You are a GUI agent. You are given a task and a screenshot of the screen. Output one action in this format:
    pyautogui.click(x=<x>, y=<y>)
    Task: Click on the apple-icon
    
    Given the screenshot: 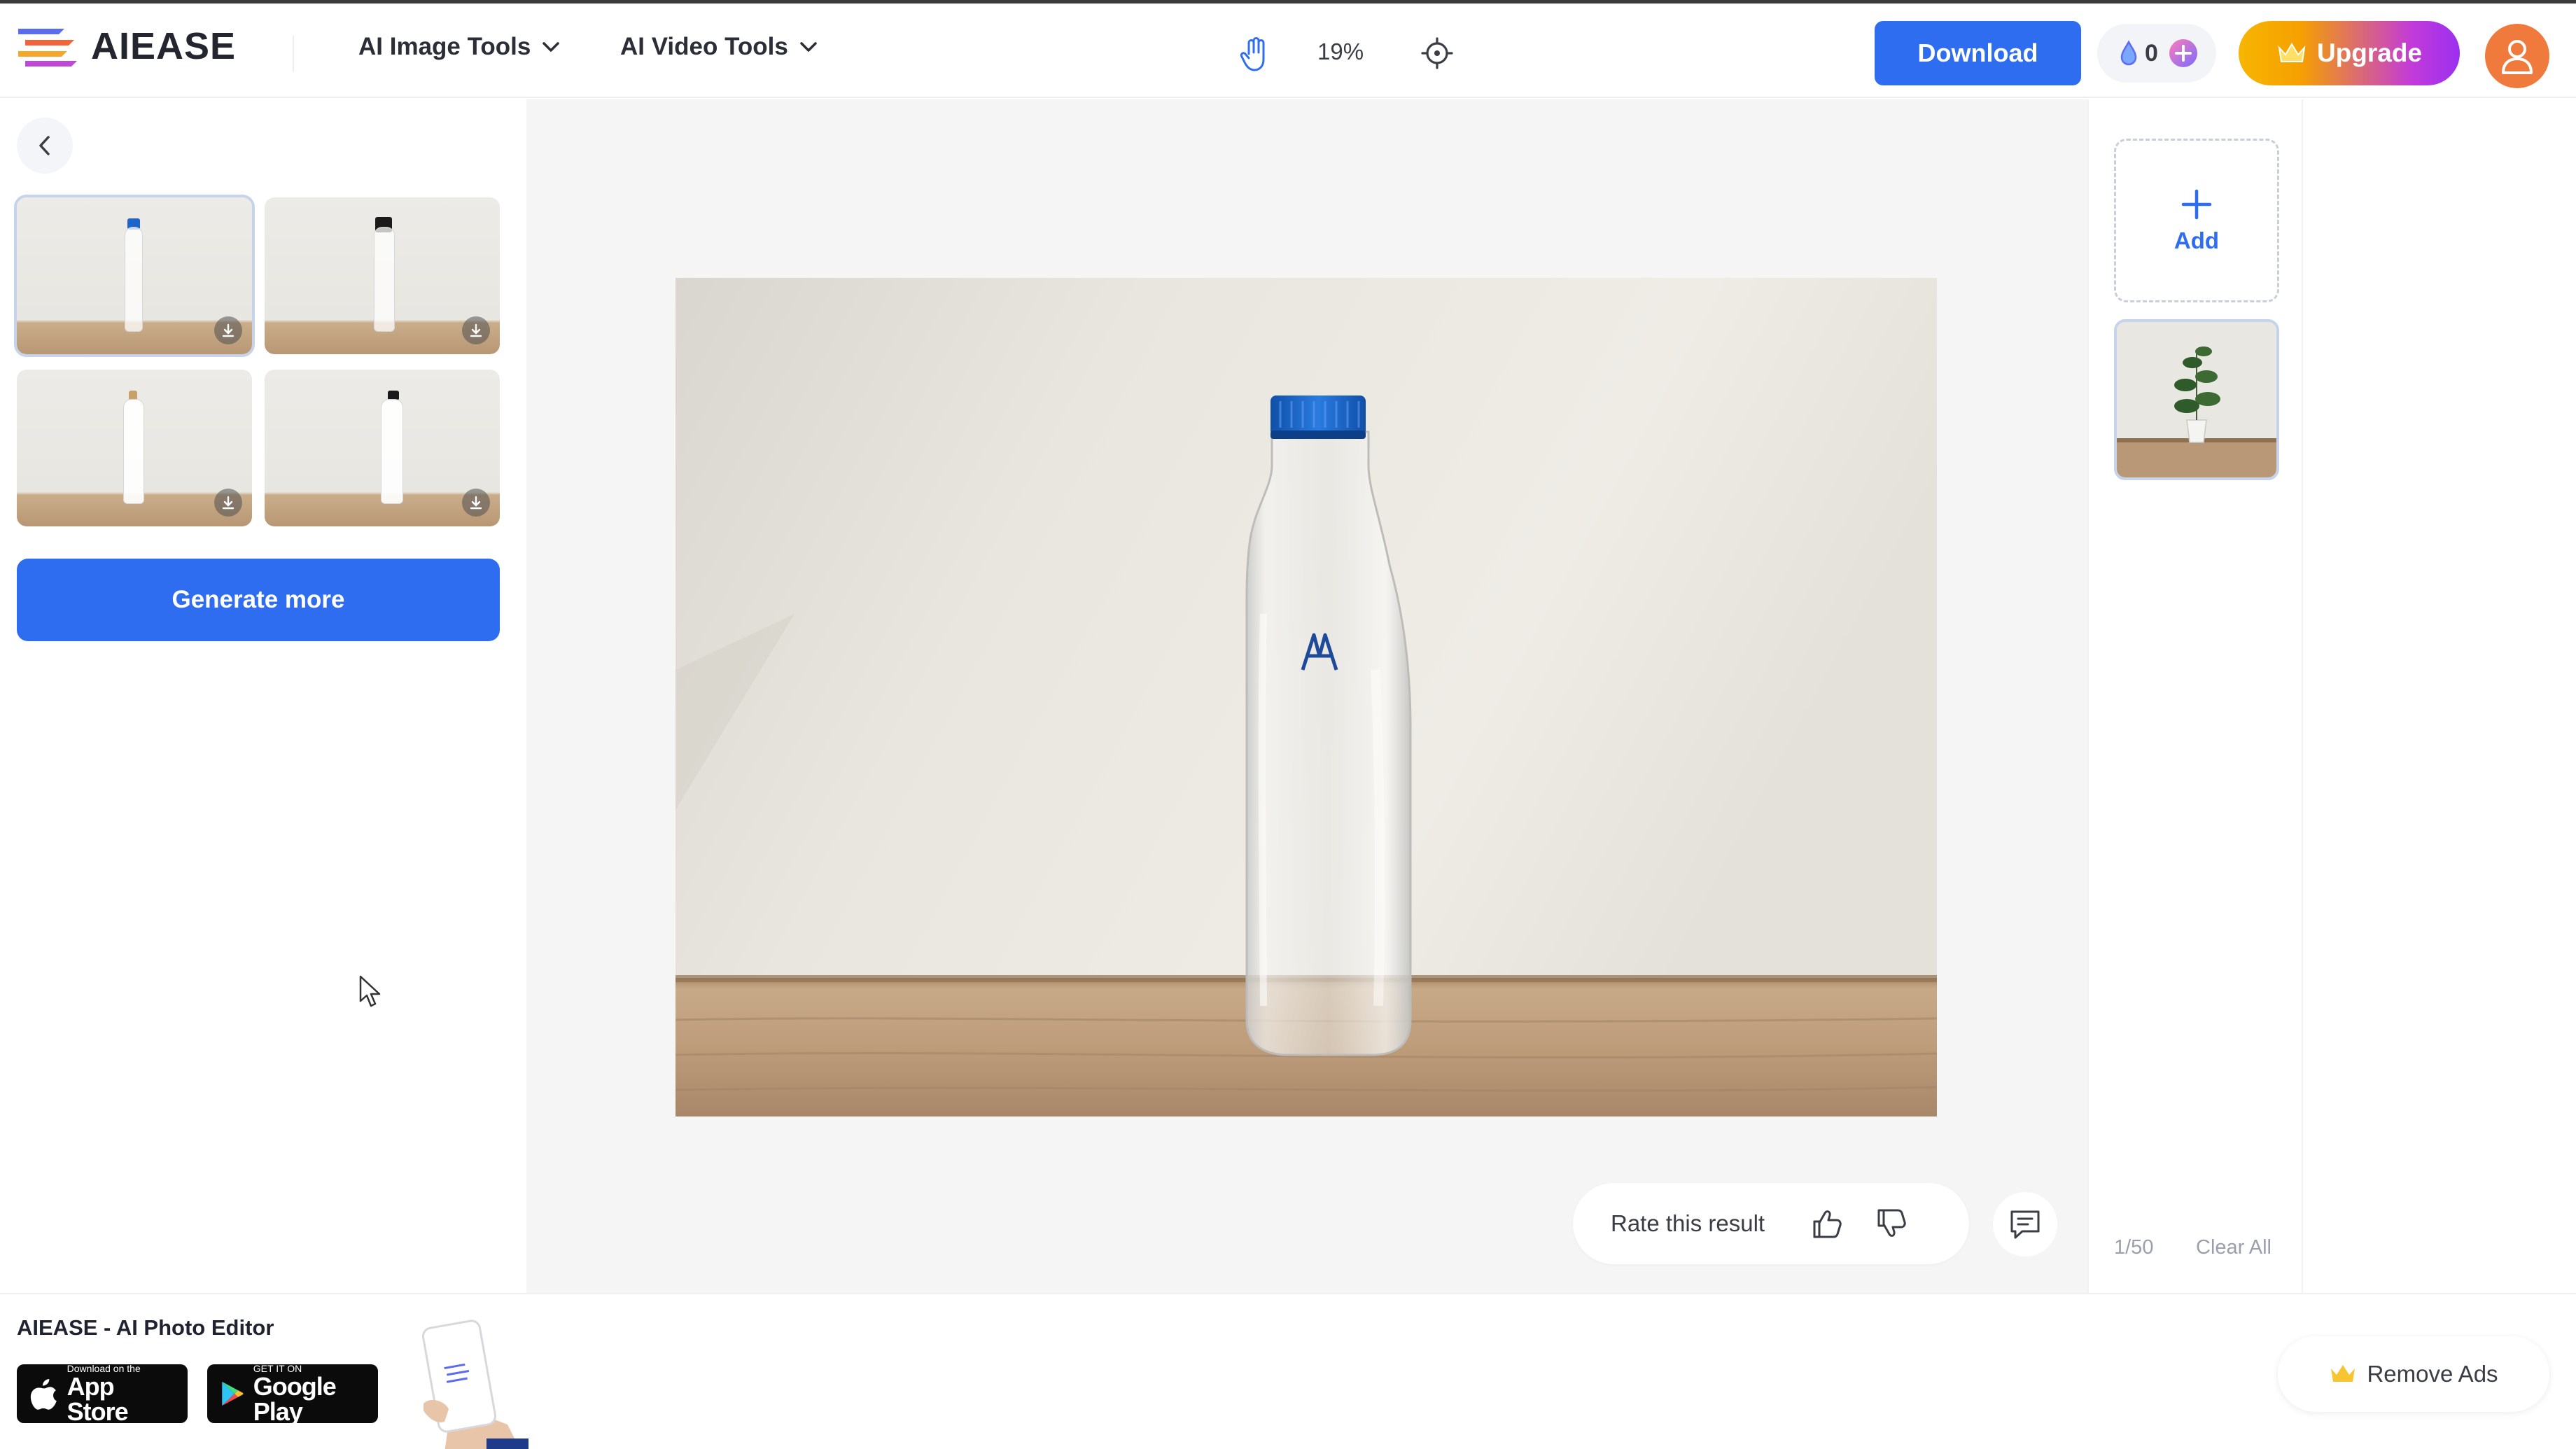 What is the action you would take?
    pyautogui.click(x=43, y=1394)
    